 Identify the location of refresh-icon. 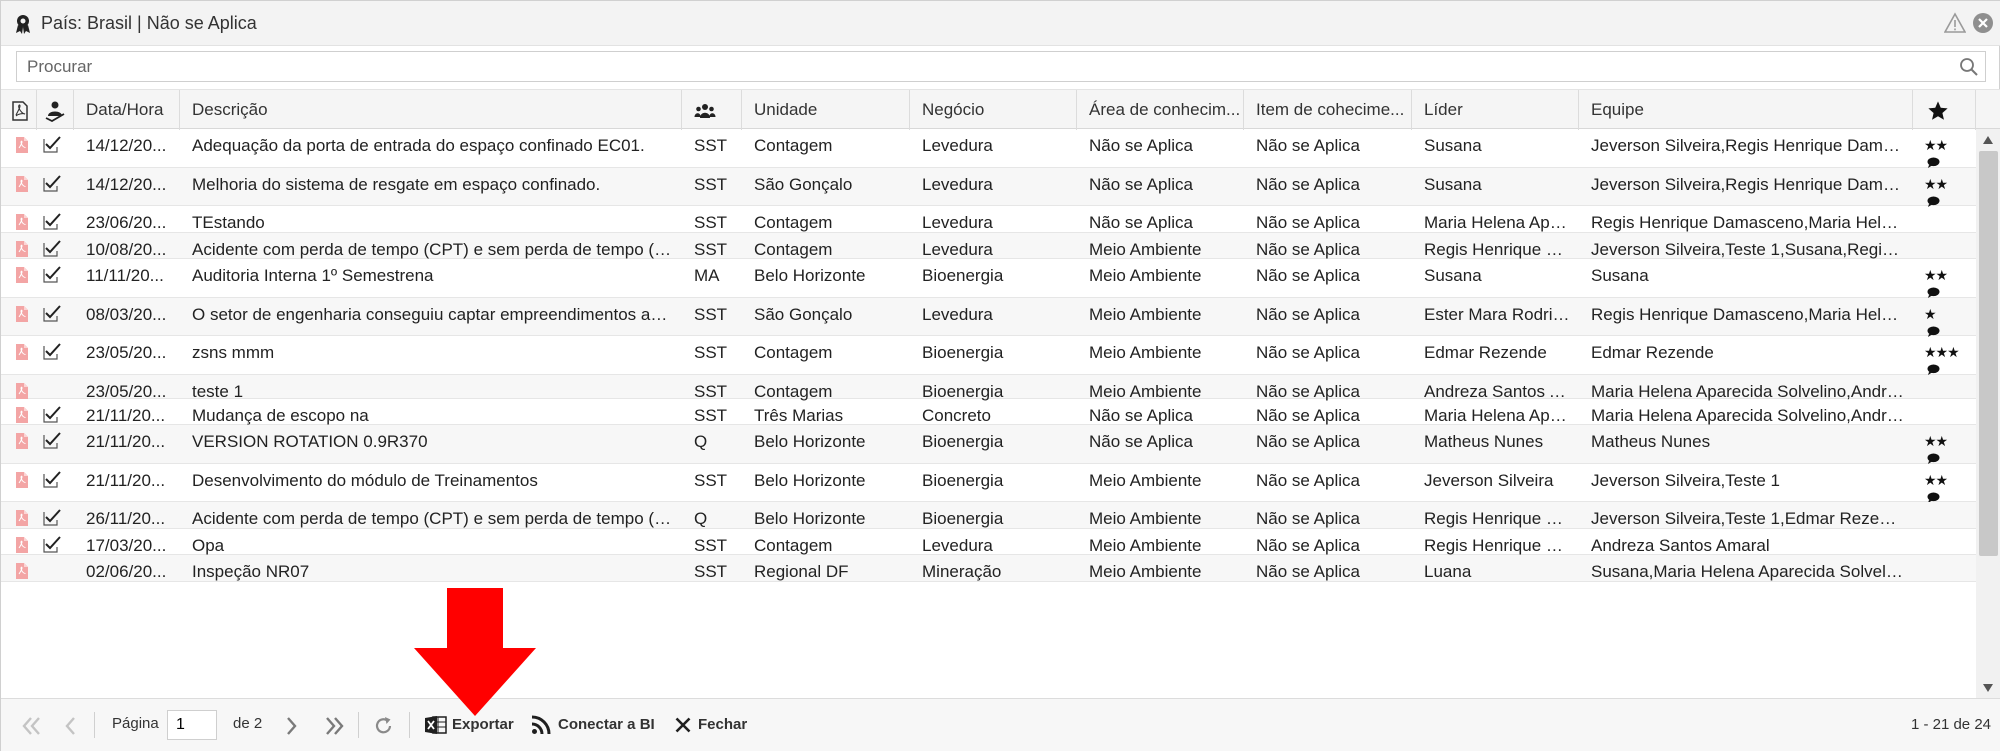
(384, 726).